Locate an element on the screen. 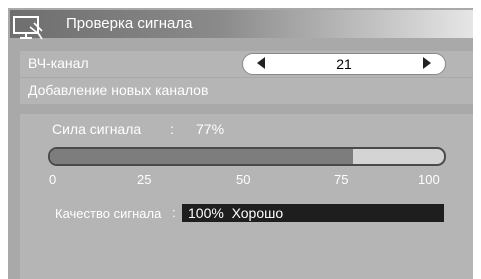  signal-strength-value: 77% is located at coordinates (210, 129).